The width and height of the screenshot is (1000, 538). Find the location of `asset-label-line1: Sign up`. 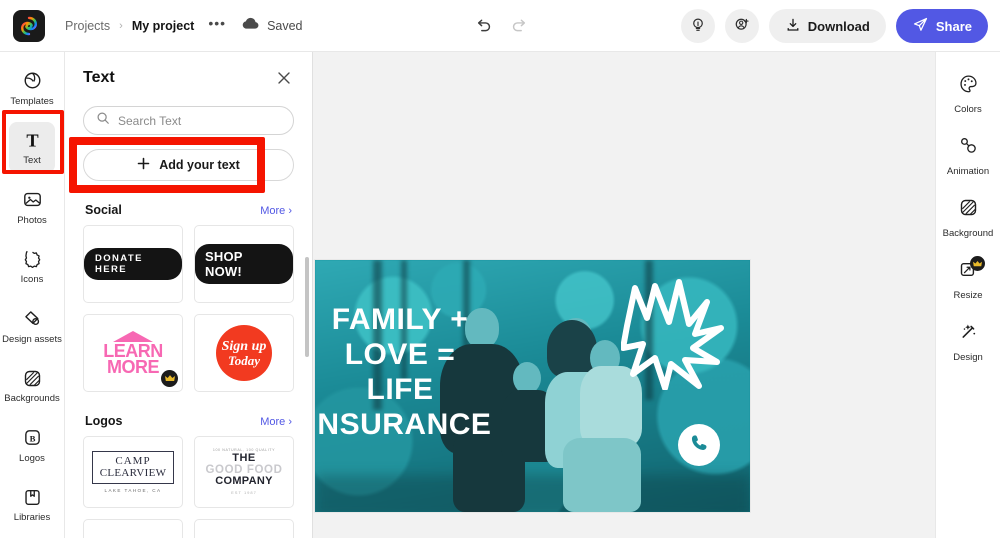

asset-label-line1: Sign up is located at coordinates (244, 346).